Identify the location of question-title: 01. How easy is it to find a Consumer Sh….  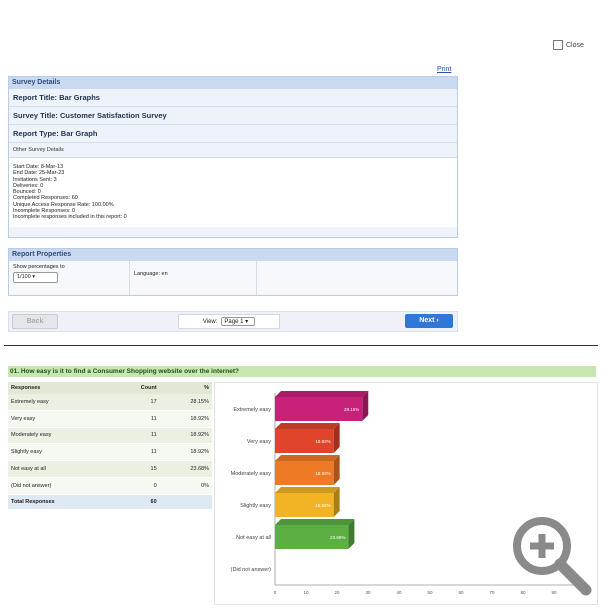
(302, 371).